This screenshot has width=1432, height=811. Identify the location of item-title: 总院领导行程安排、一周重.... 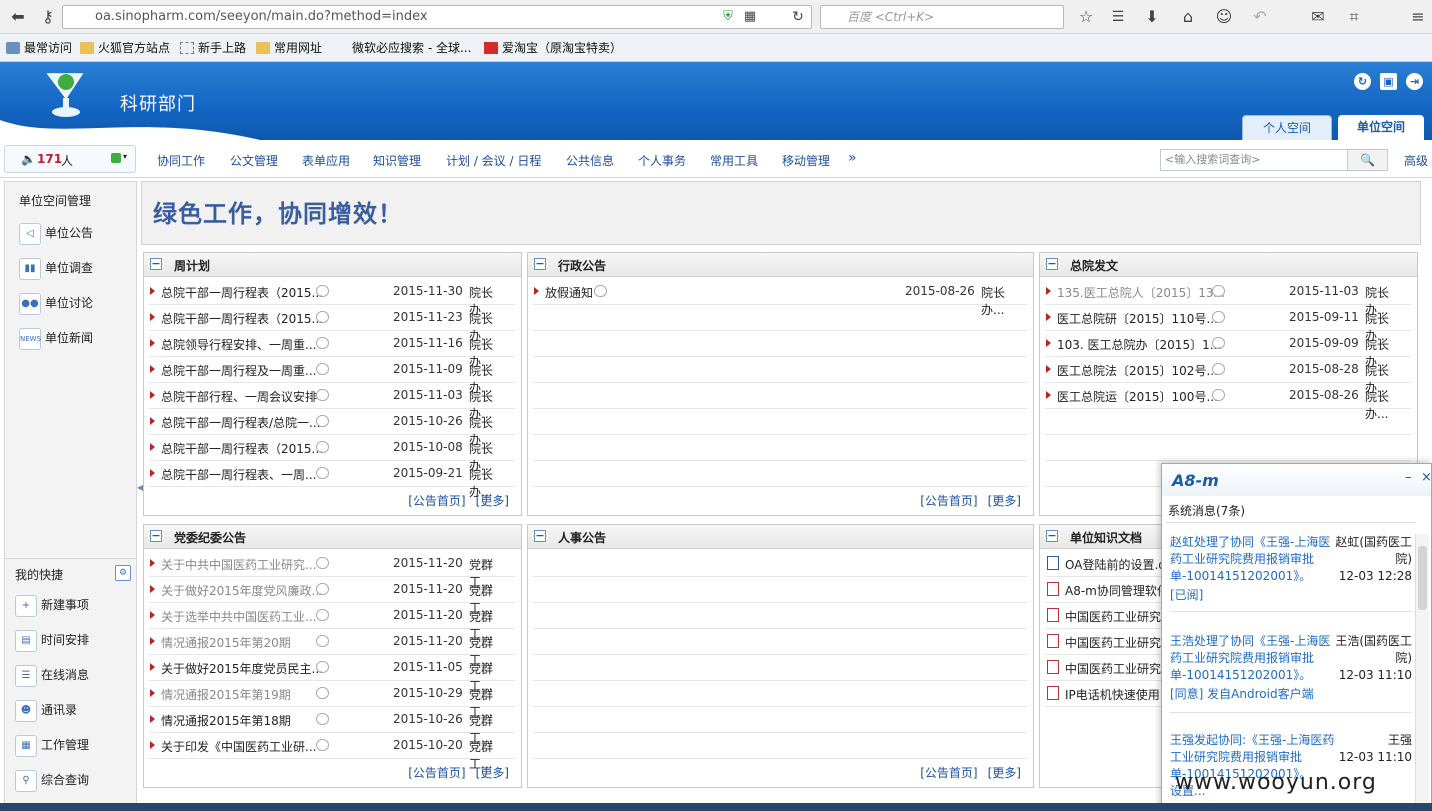
(238, 344).